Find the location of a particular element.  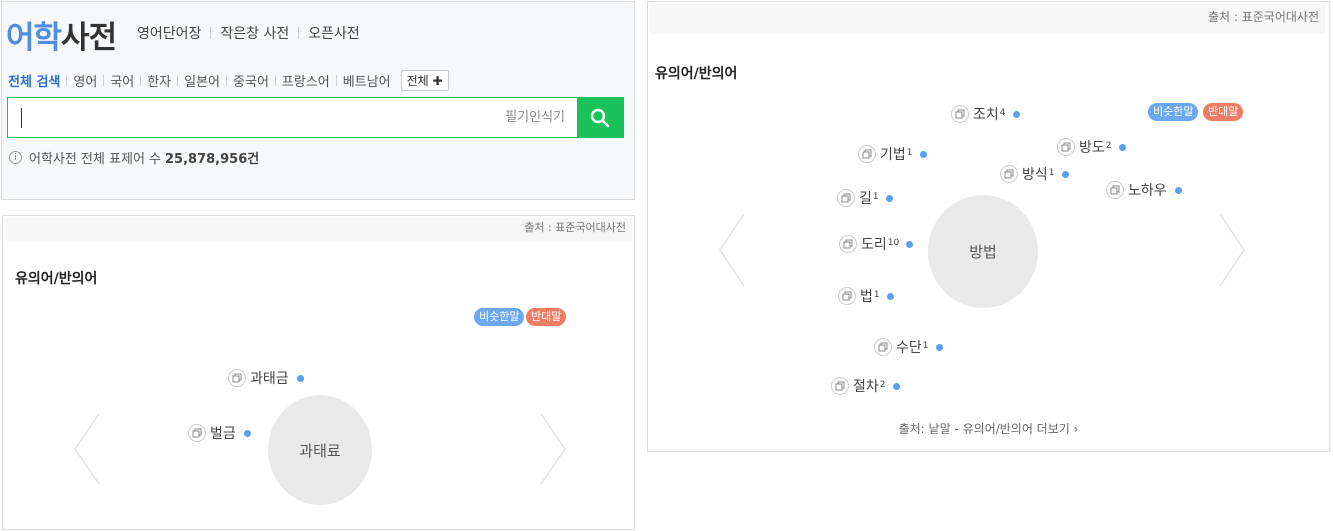

synonym-text: 길 is located at coordinates (865, 198).